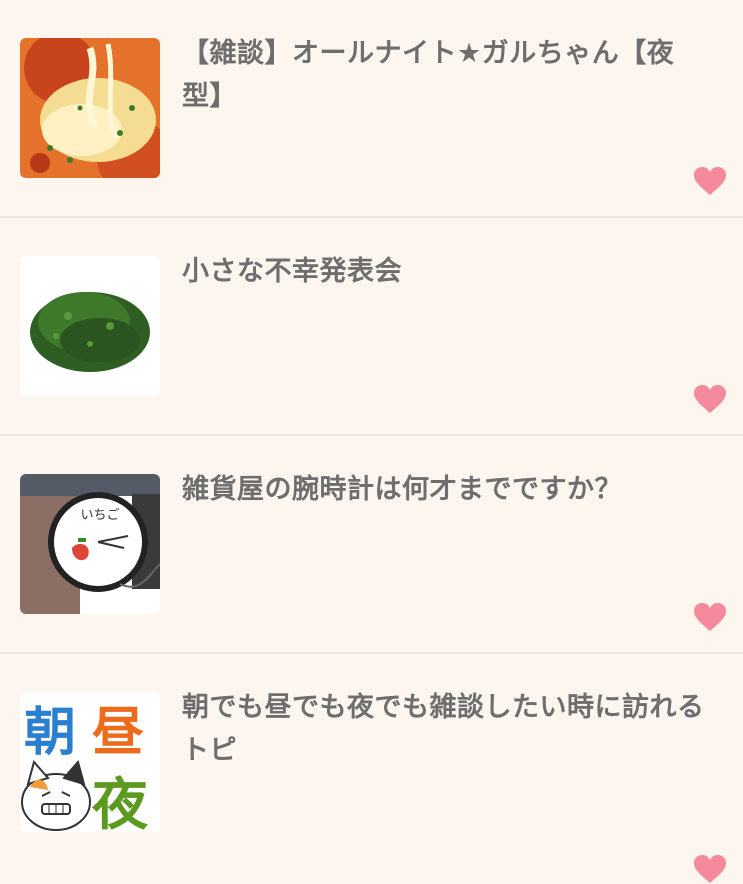 The height and width of the screenshot is (884, 743). Describe the element at coordinates (447, 75) in the screenshot. I see `topic-title: 【雑談】オールナイト★ガルちゃん【夜型】` at that location.